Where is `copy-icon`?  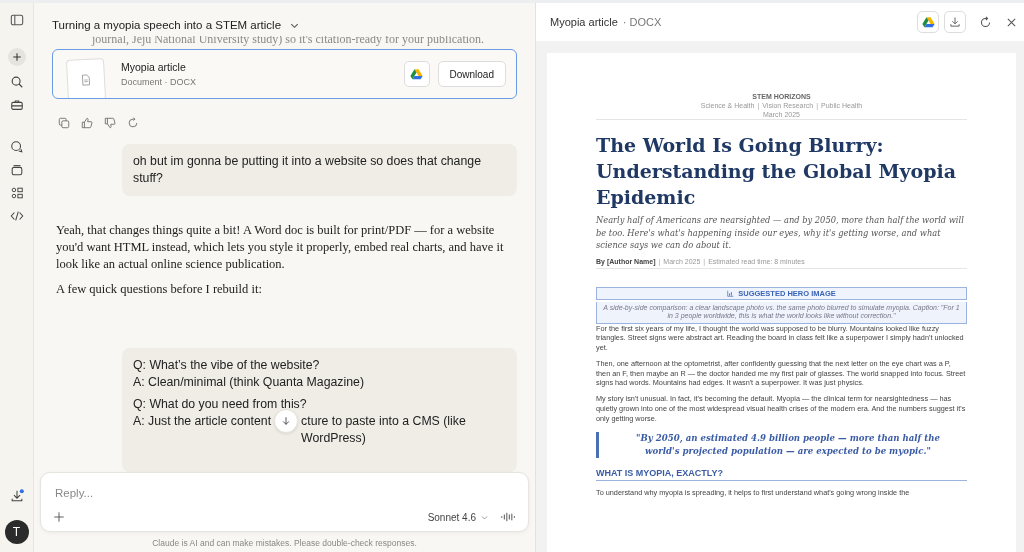
copy-icon is located at coordinates (64, 123).